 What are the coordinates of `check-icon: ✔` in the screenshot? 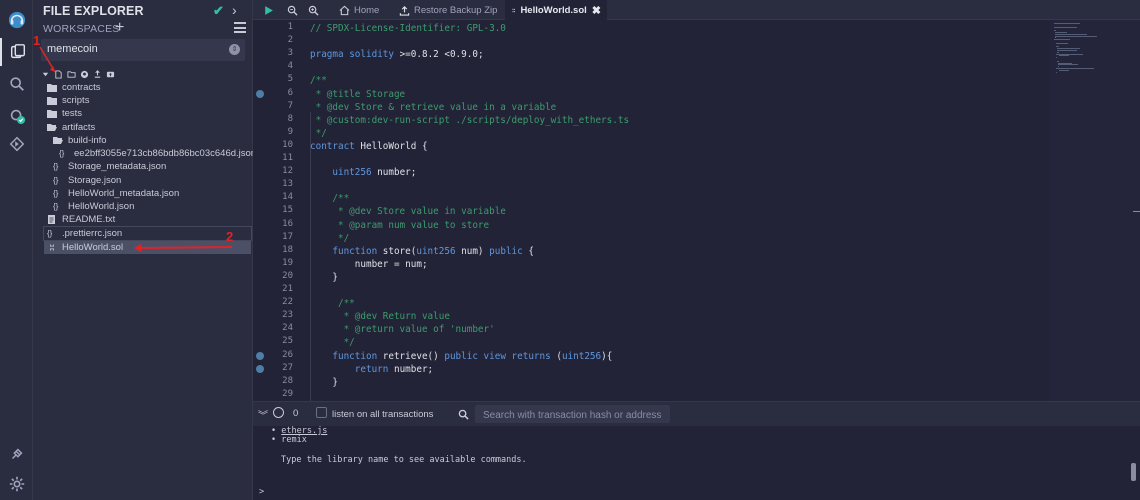 It's located at (218, 10).